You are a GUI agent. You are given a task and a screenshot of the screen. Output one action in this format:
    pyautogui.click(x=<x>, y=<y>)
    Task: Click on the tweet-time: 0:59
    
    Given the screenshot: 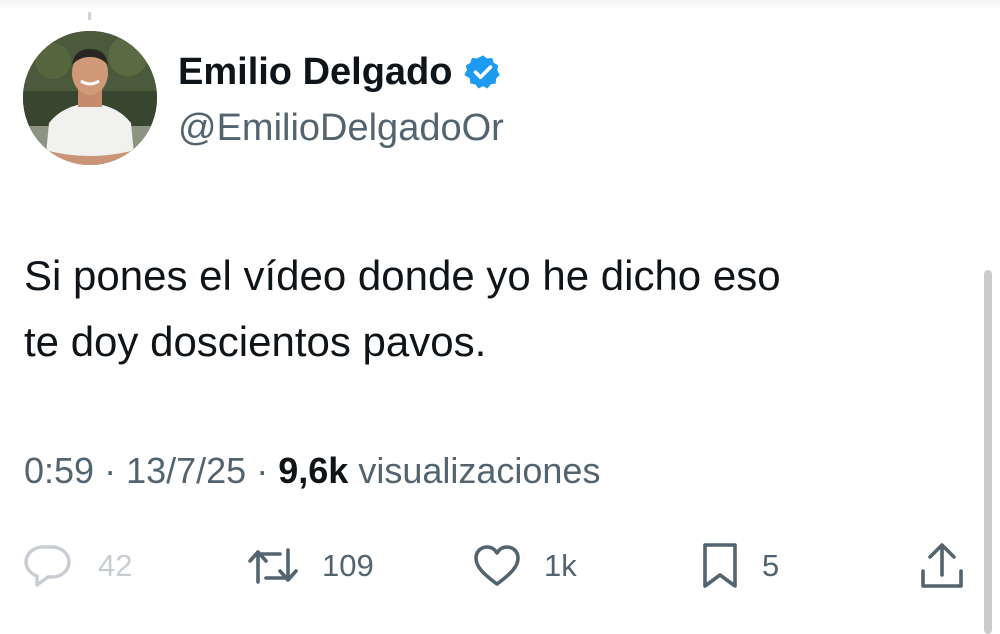 What is the action you would take?
    pyautogui.click(x=59, y=470)
    